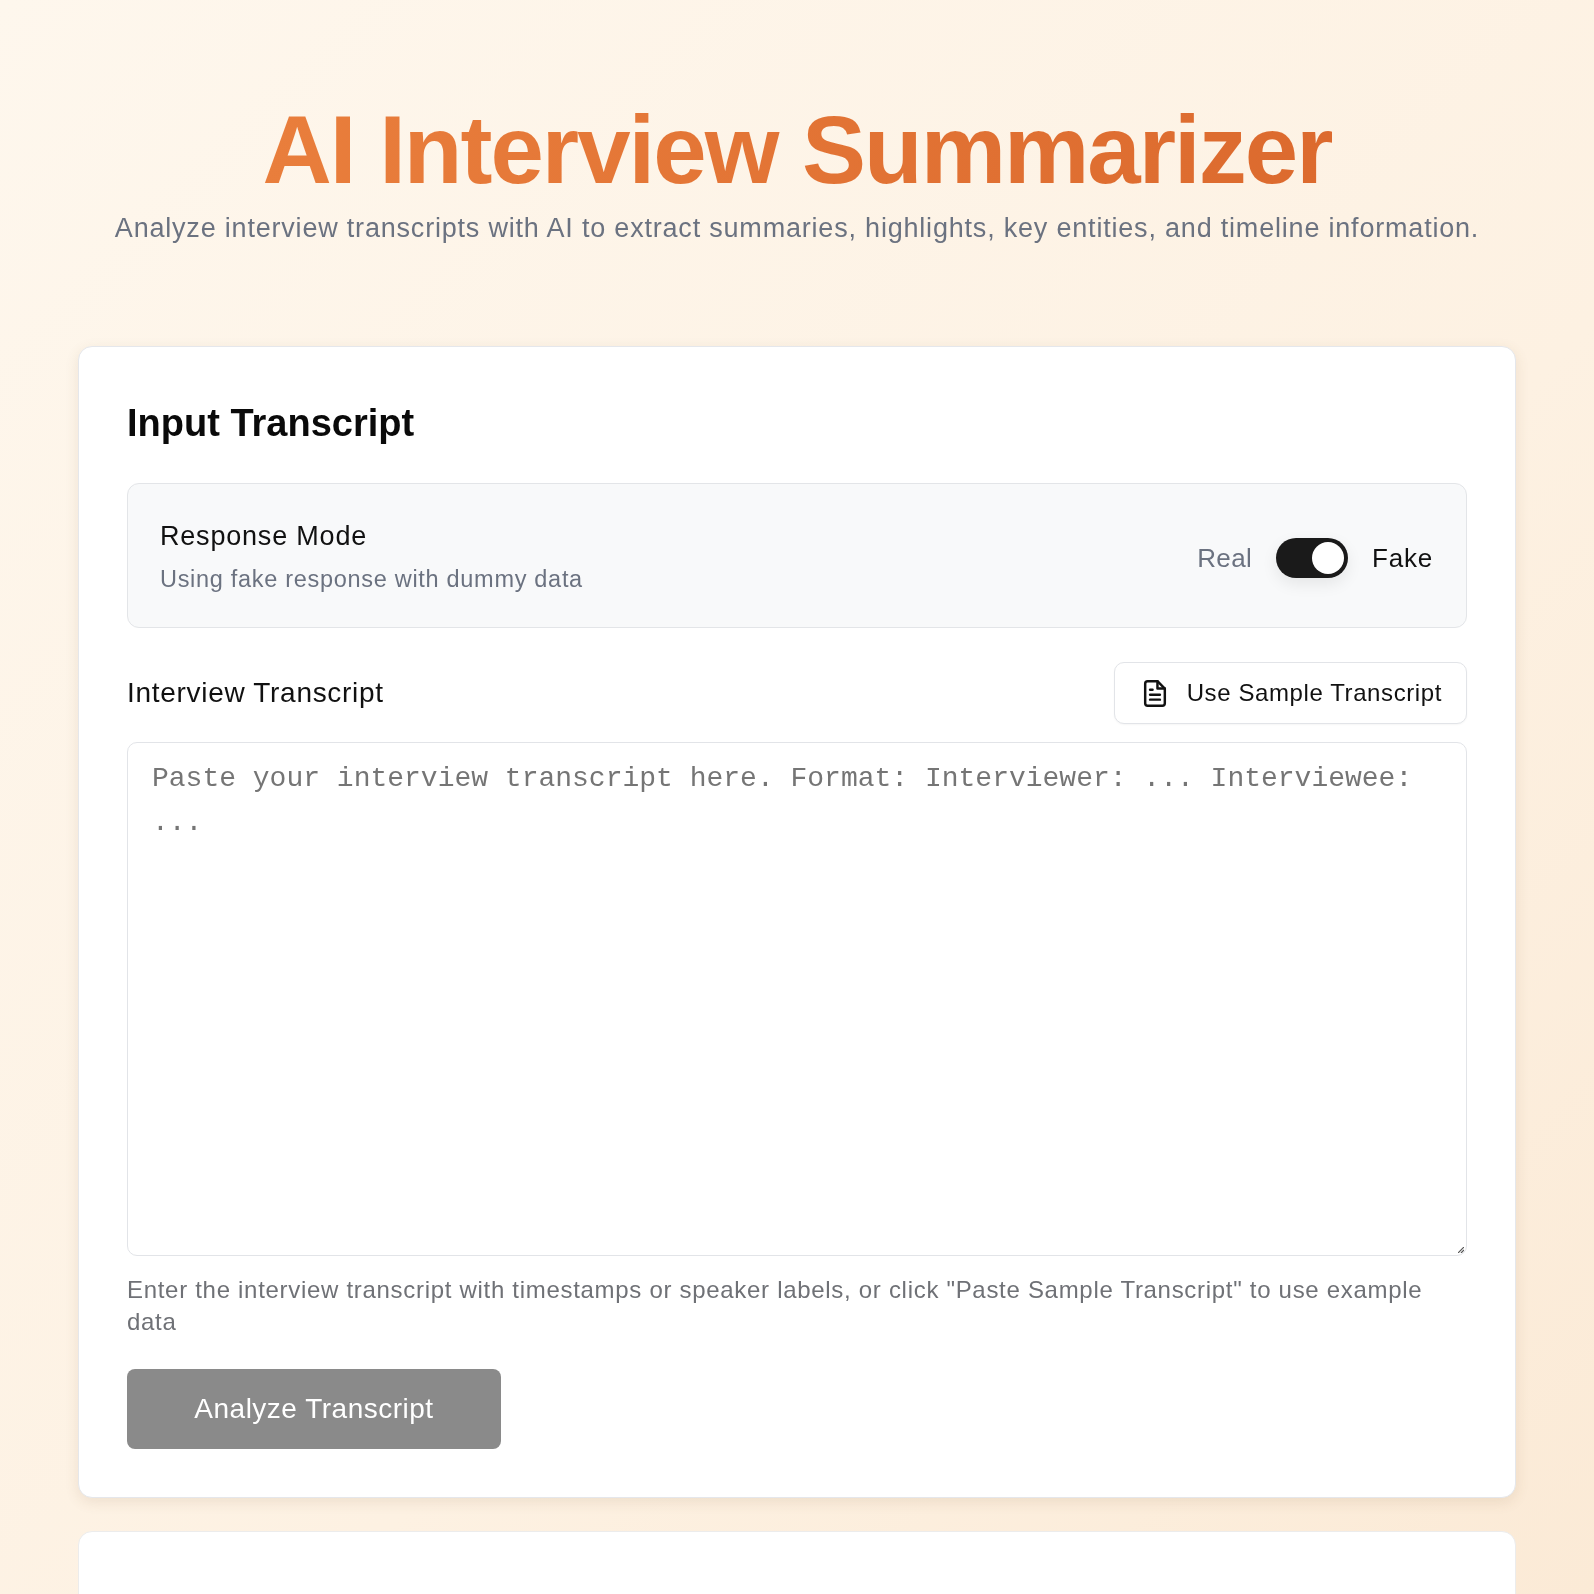  Describe the element at coordinates (371, 579) in the screenshot. I see `mode-description: Using fake response with dummy data` at that location.